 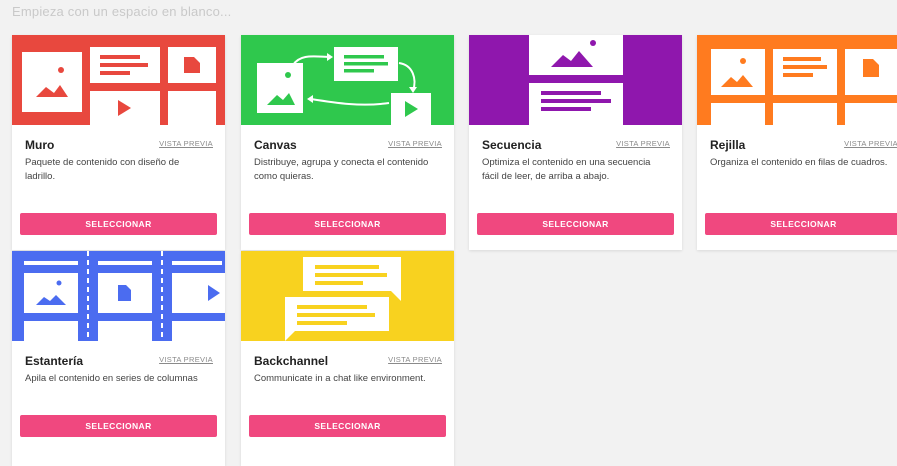 I want to click on card-title: Estantería, so click(x=54, y=361).